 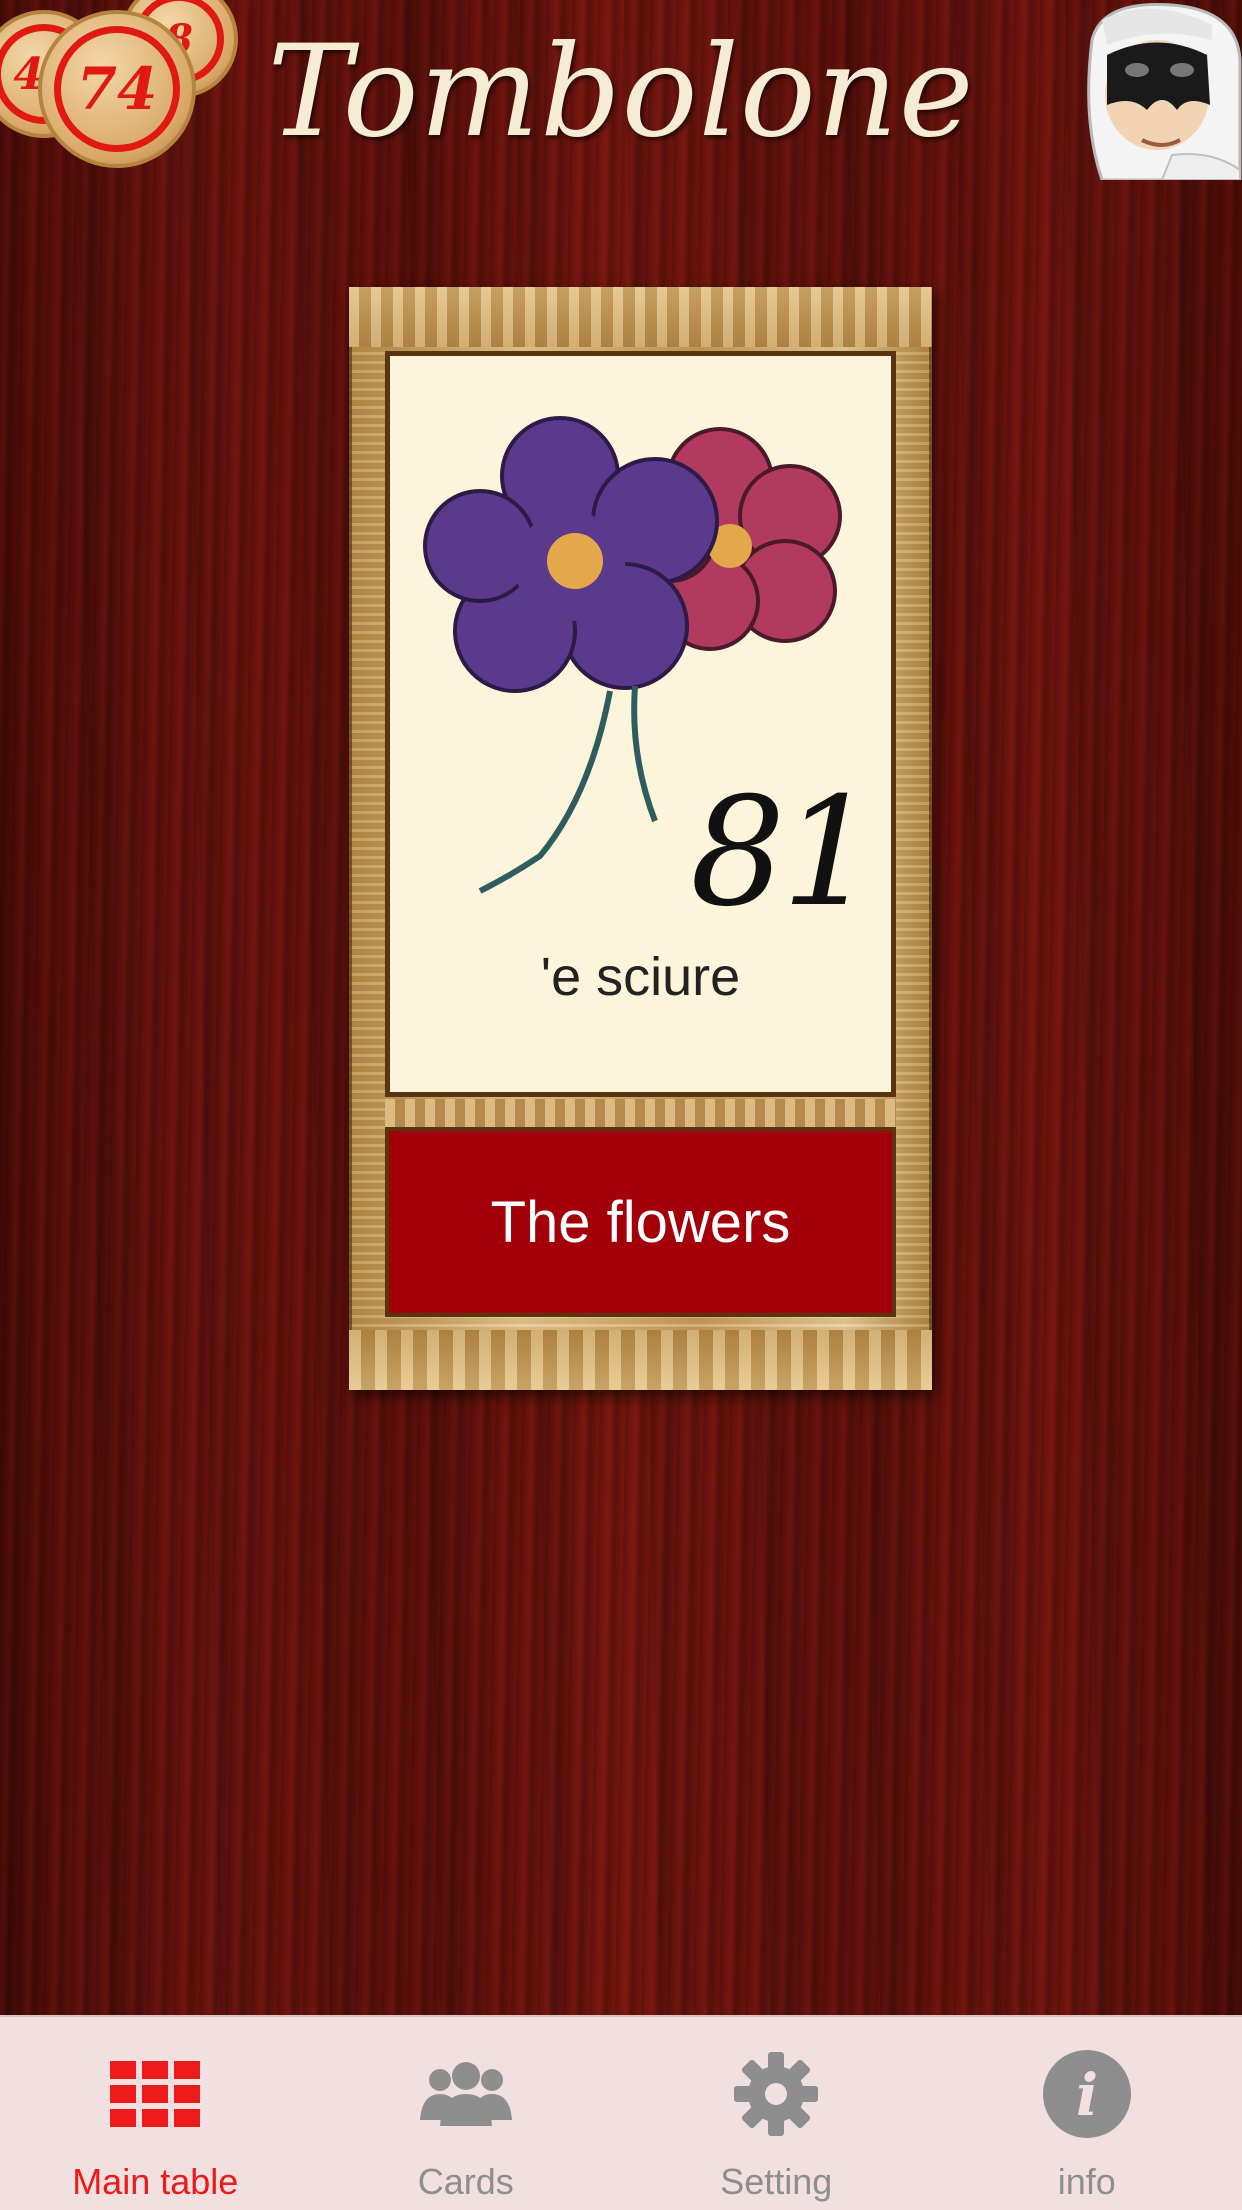 What do you see at coordinates (1087, 2182) in the screenshot?
I see `tab-label: info` at bounding box center [1087, 2182].